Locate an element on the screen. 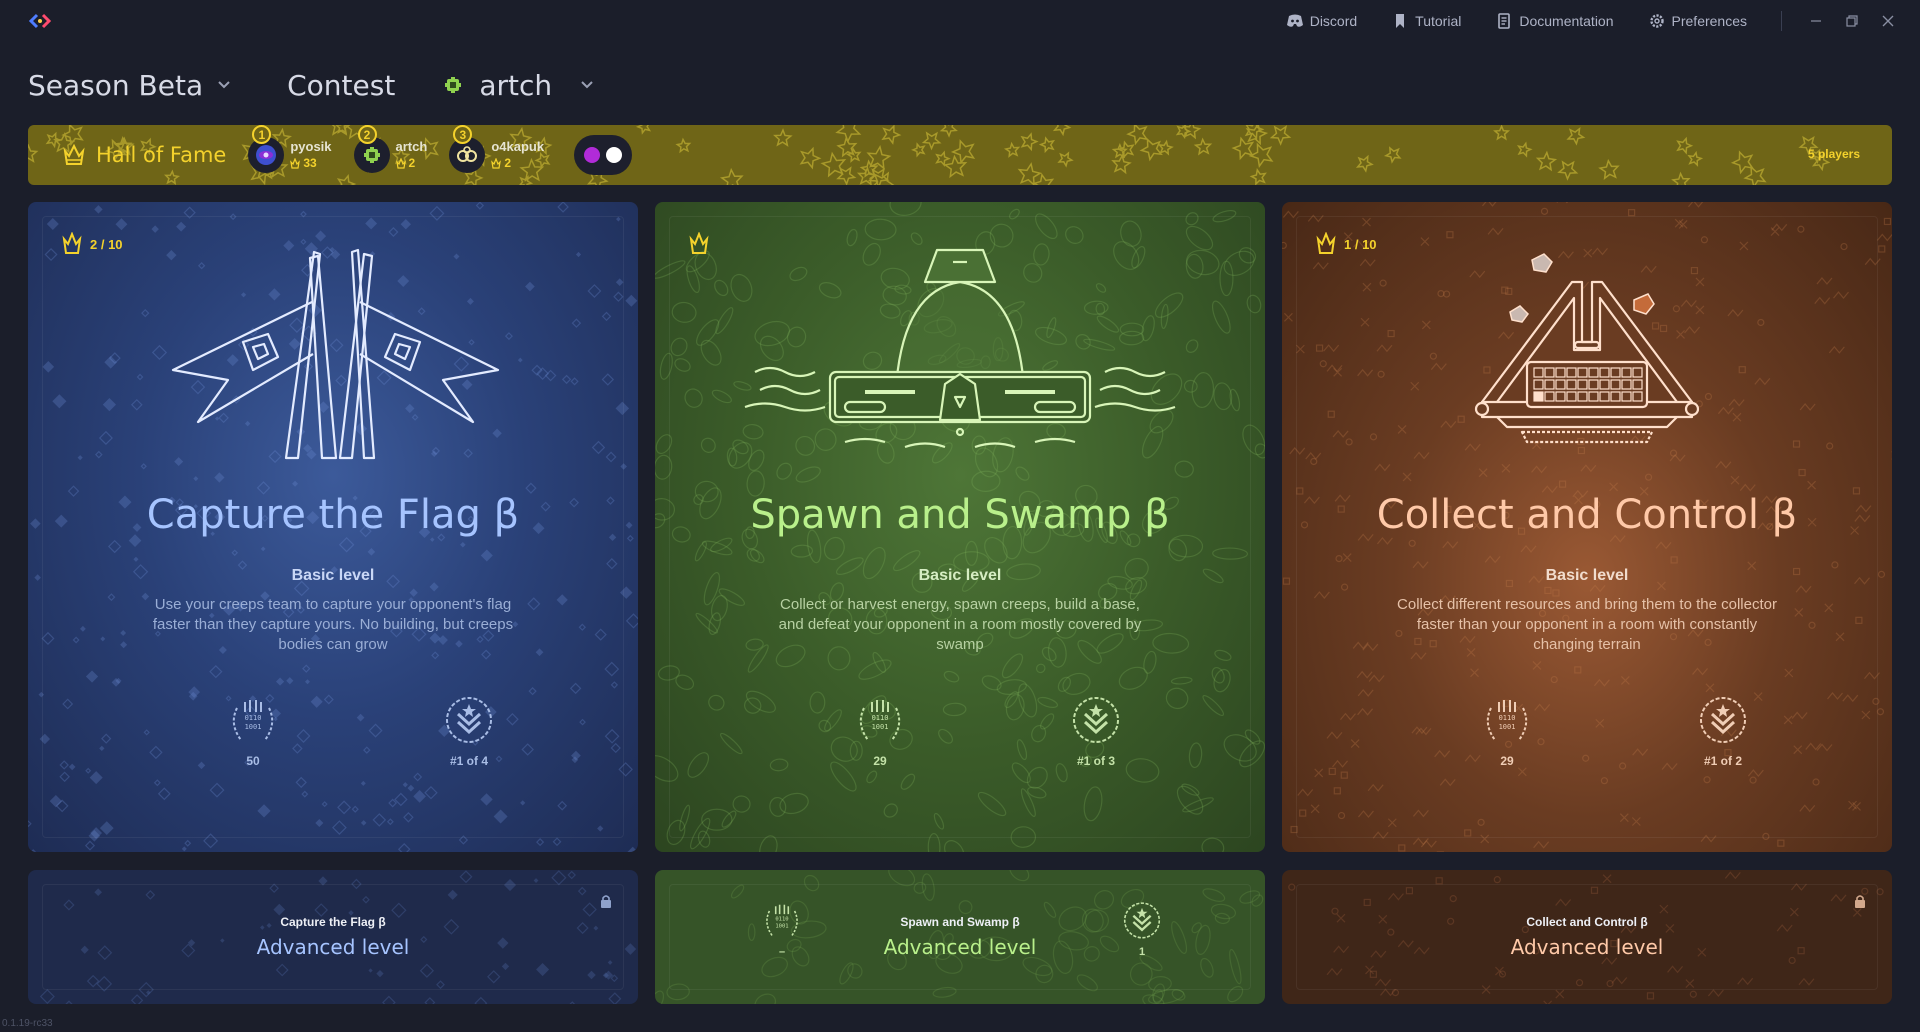 The height and width of the screenshot is (1032, 1920). card-stats: 0110 1001 29 #1 of 2 is located at coordinates (1587, 734).